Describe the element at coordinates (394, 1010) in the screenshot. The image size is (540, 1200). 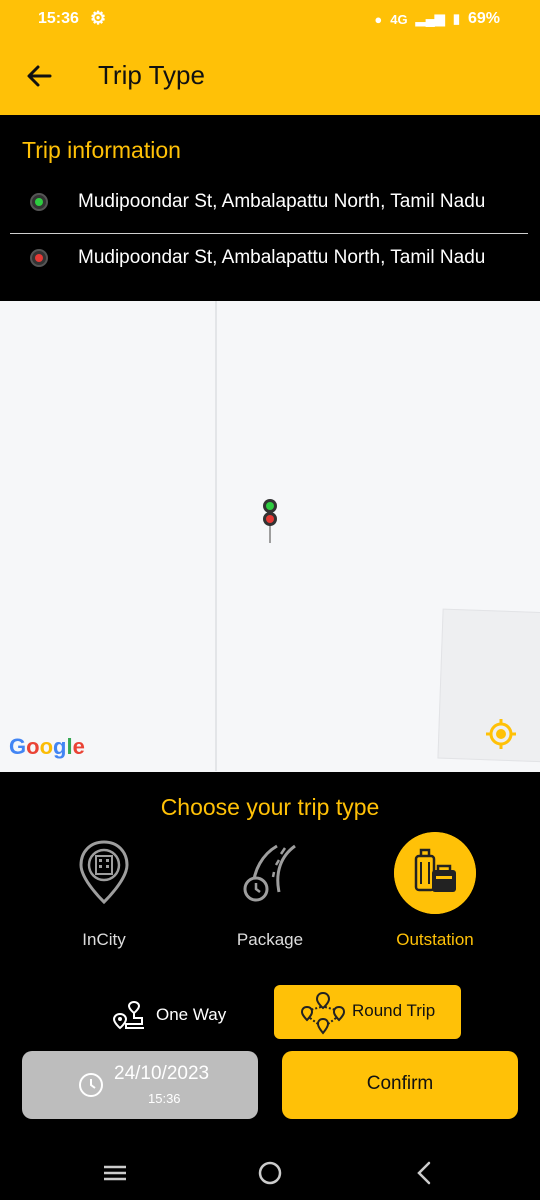
I see `round-trip-label: Round Trip` at that location.